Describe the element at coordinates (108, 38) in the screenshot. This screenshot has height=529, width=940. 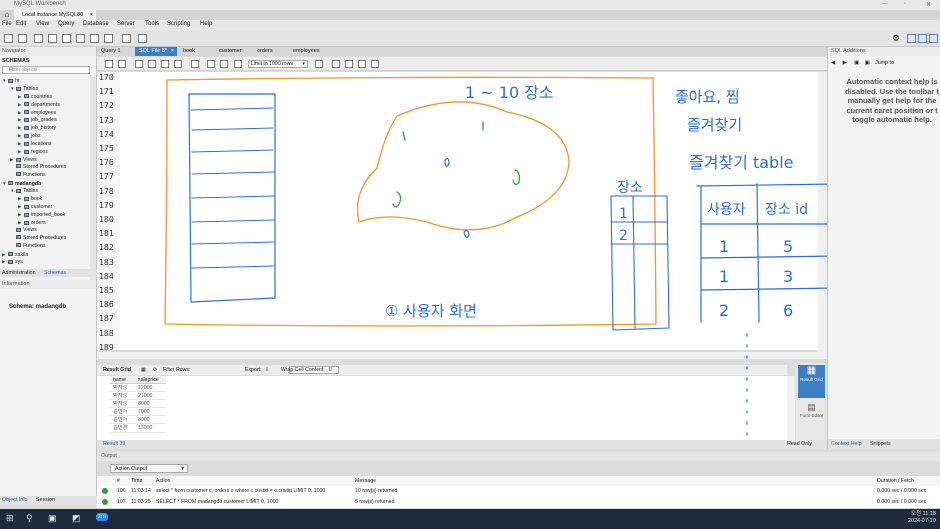
I see `create-function-icon` at that location.